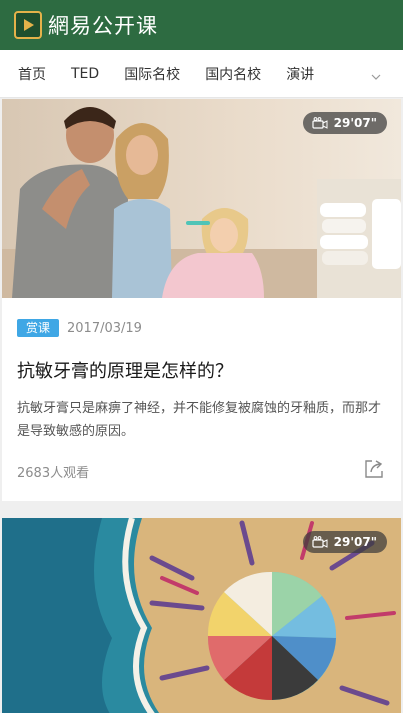 This screenshot has width=403, height=713. I want to click on publish-date: 2017/03/19, so click(104, 328).